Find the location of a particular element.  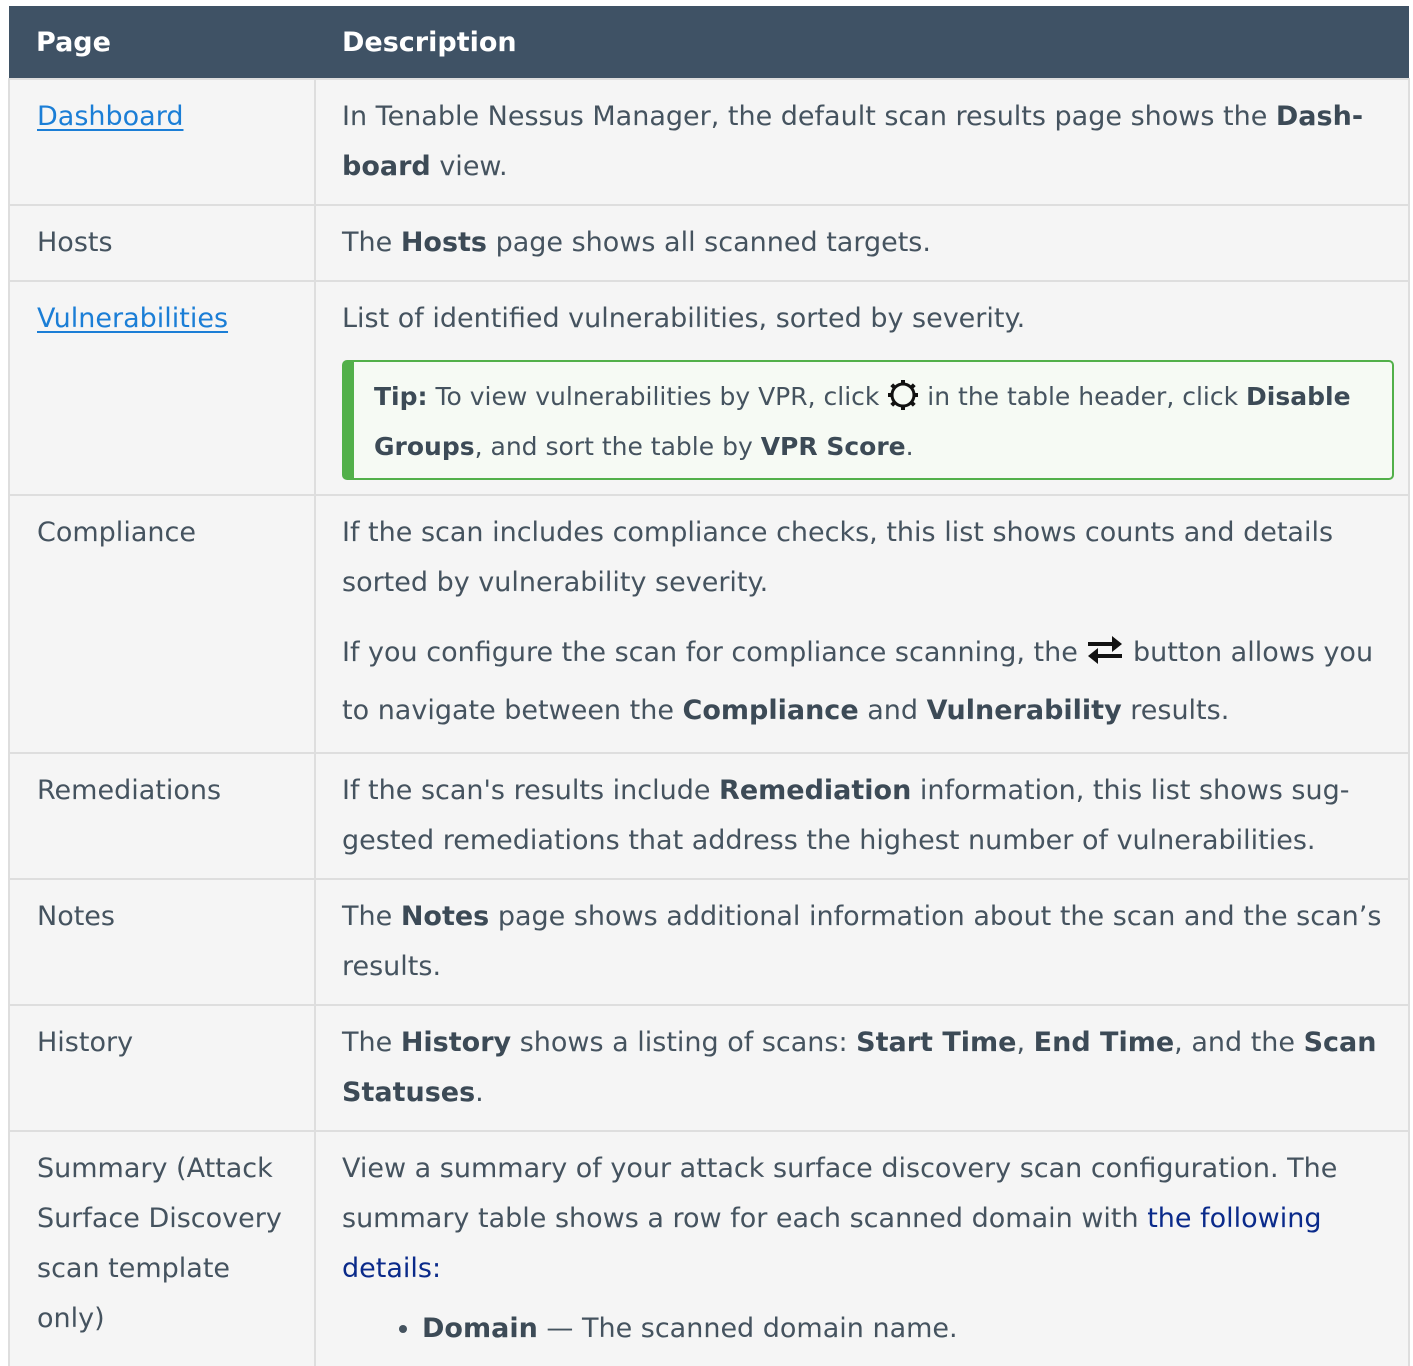

bold-term: End Time is located at coordinates (1104, 1042).